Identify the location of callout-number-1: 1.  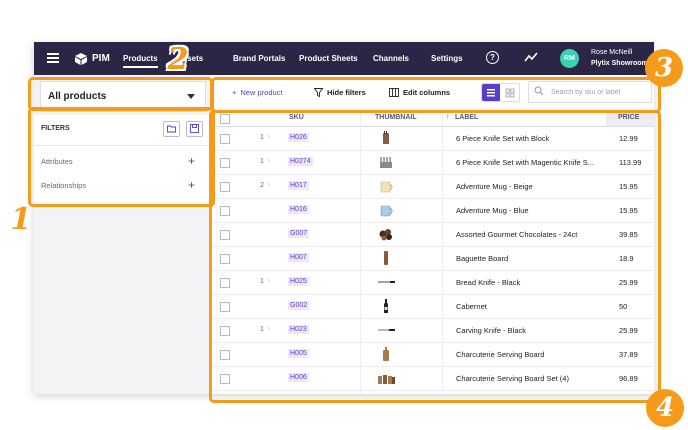
(21, 219).